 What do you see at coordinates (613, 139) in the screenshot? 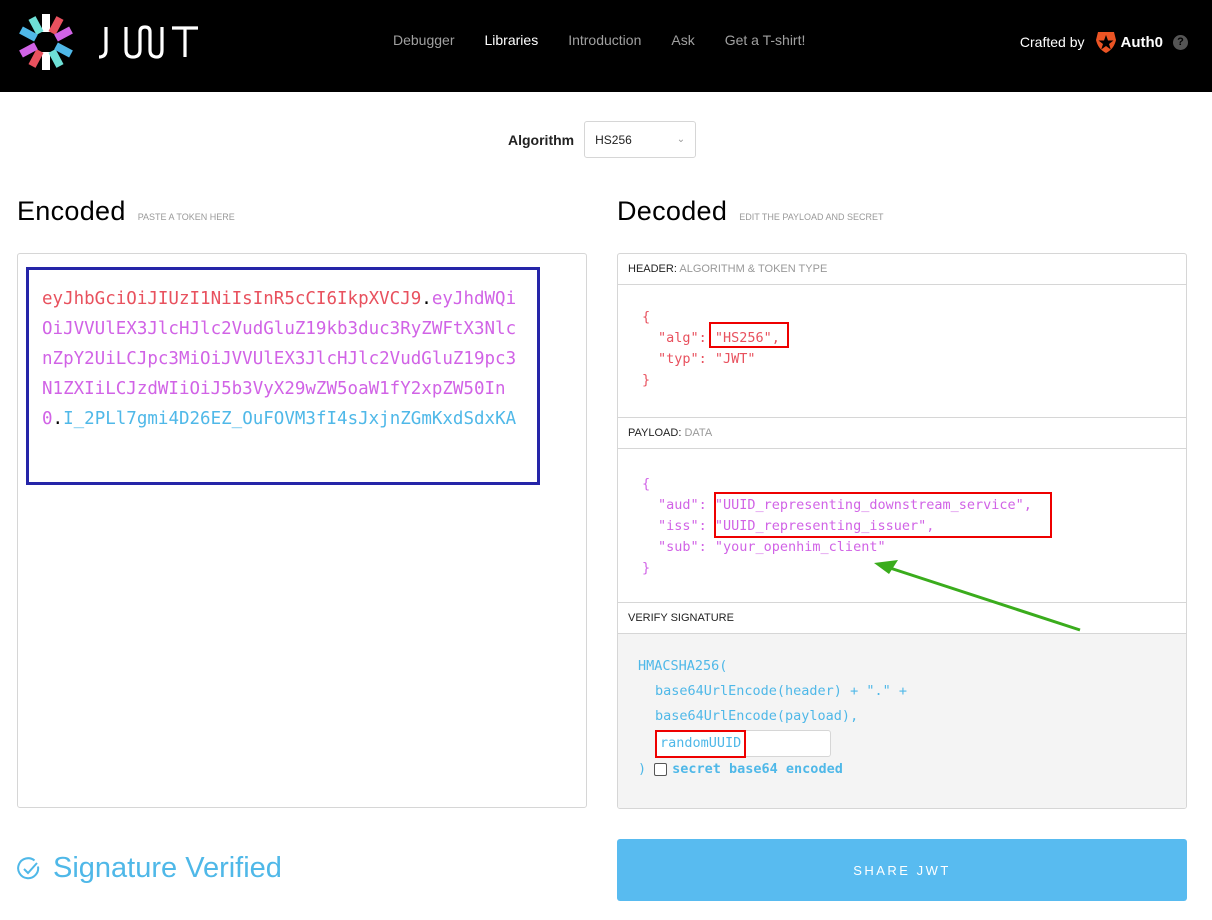
I see `algorithm-selected-value: HS256` at bounding box center [613, 139].